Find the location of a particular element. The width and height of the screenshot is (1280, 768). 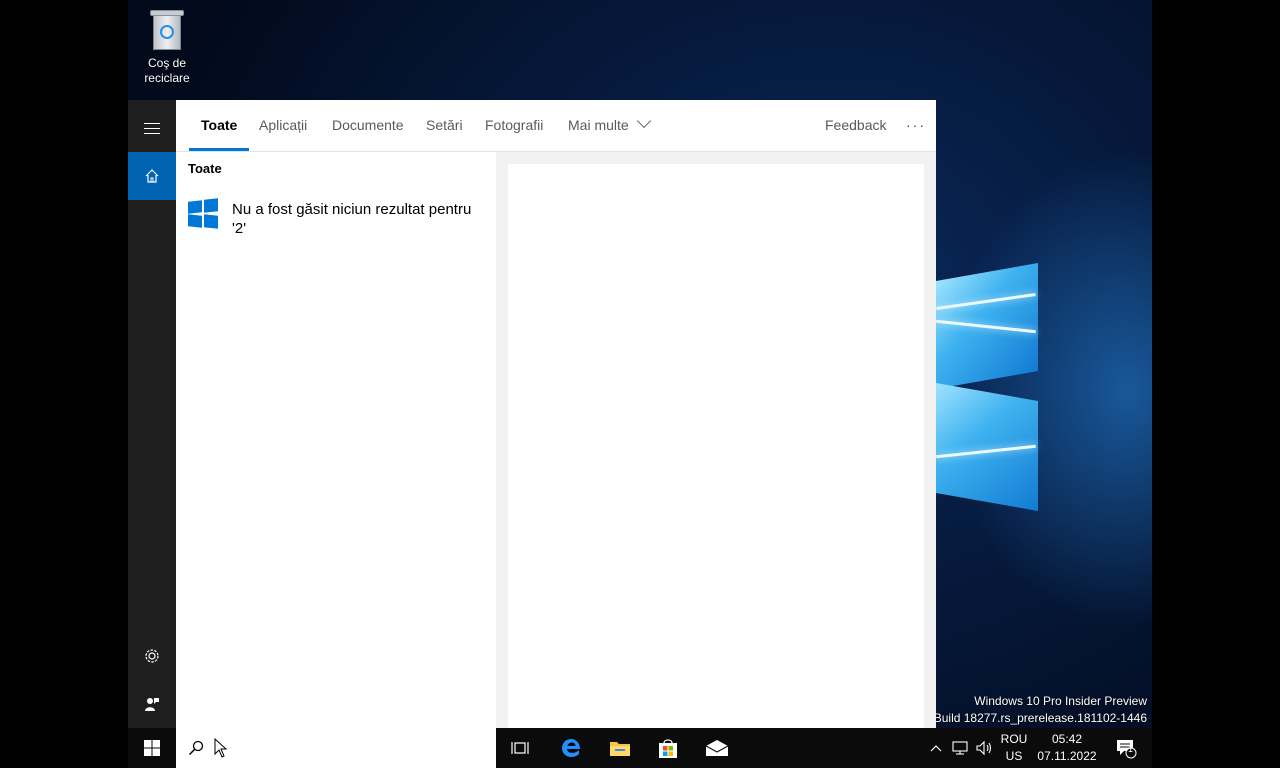

recycle-bin: Coş de reciclare is located at coordinates (167, 47).